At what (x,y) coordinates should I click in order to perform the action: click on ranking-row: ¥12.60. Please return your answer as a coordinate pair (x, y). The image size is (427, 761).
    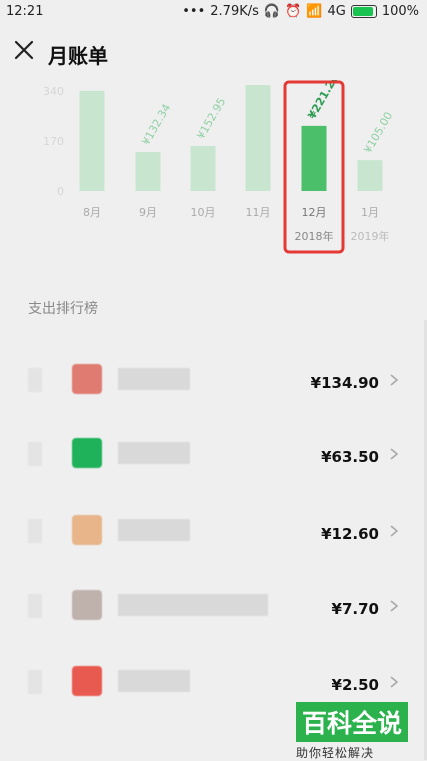
    Looking at the image, I should click on (213, 532).